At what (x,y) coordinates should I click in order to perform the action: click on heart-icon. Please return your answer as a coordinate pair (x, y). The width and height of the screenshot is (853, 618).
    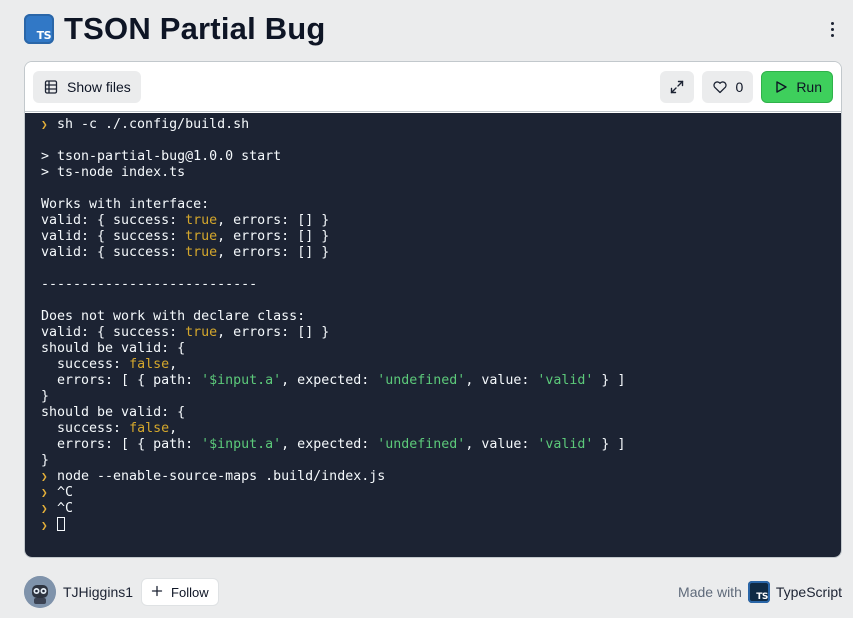
    Looking at the image, I should click on (720, 87).